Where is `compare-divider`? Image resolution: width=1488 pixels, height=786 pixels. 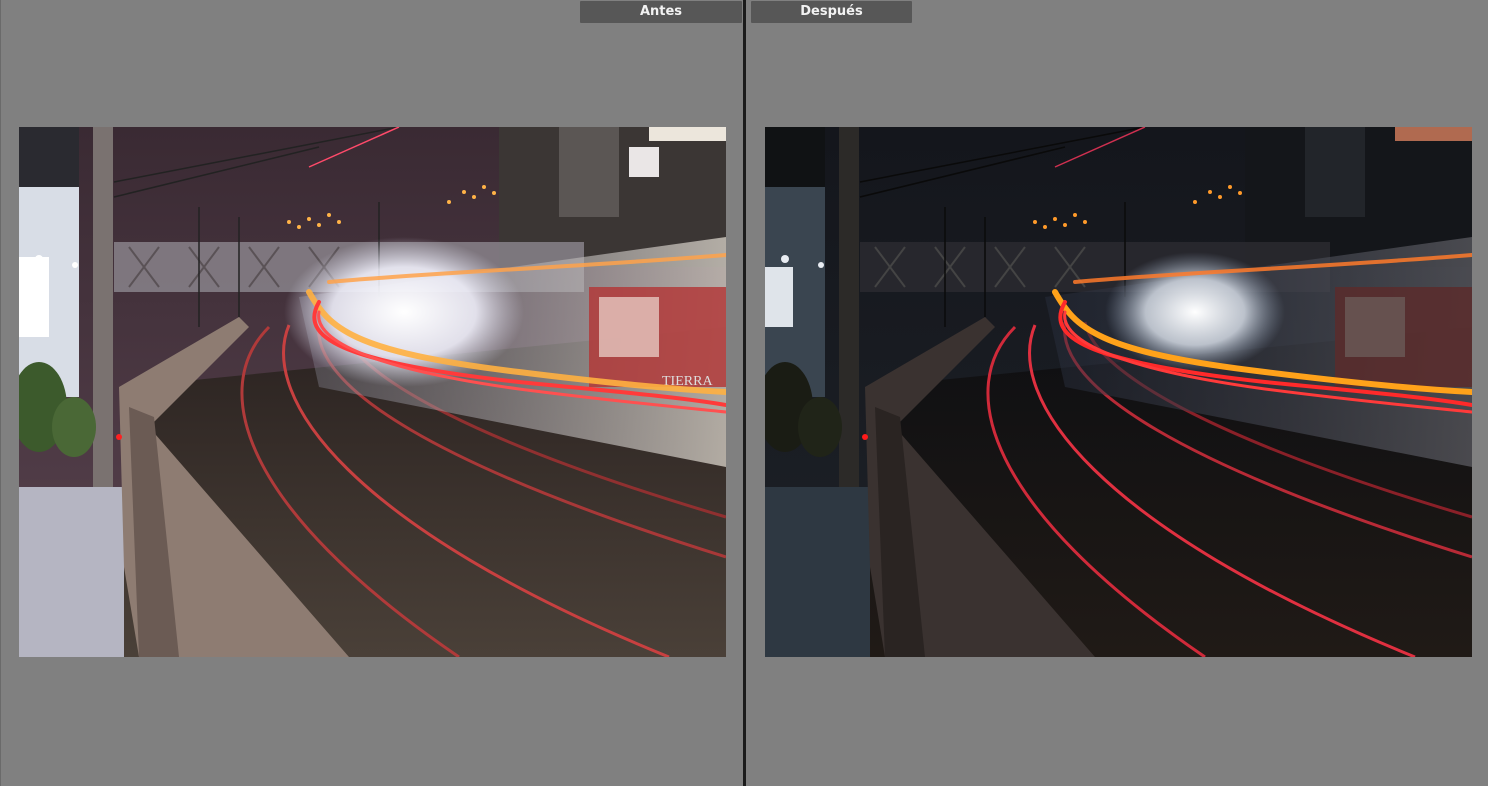
compare-divider is located at coordinates (744, 393).